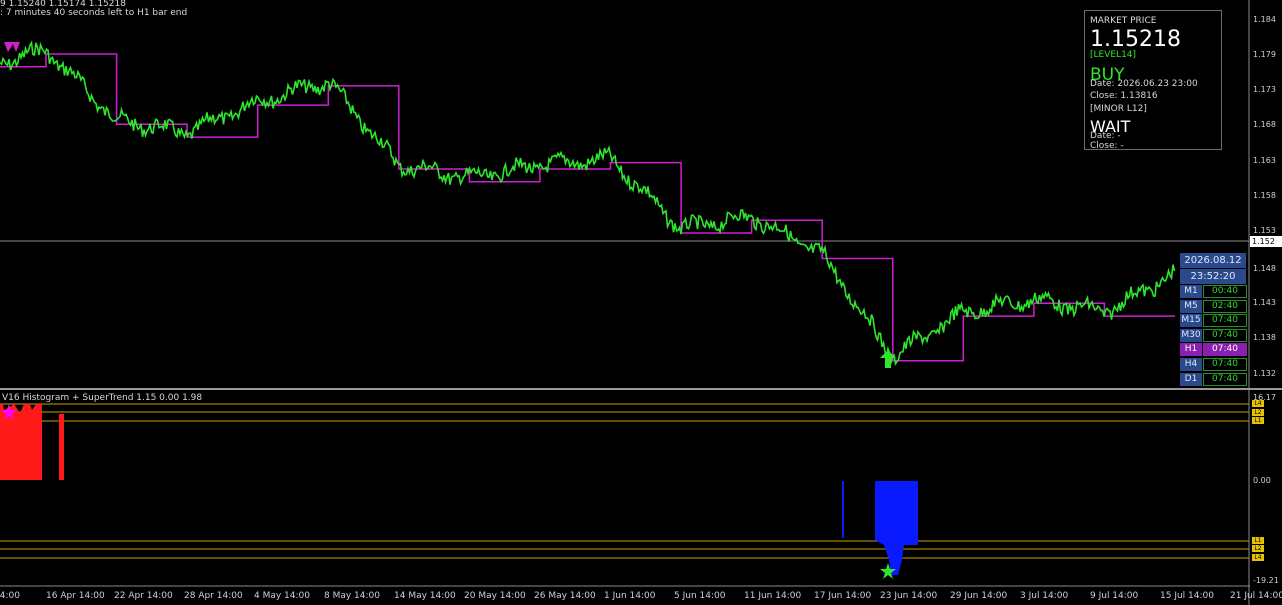 The width and height of the screenshot is (1282, 605). Describe the element at coordinates (843, 596) in the screenshot. I see `time-axis-label: 17 Jun 14:00` at that location.